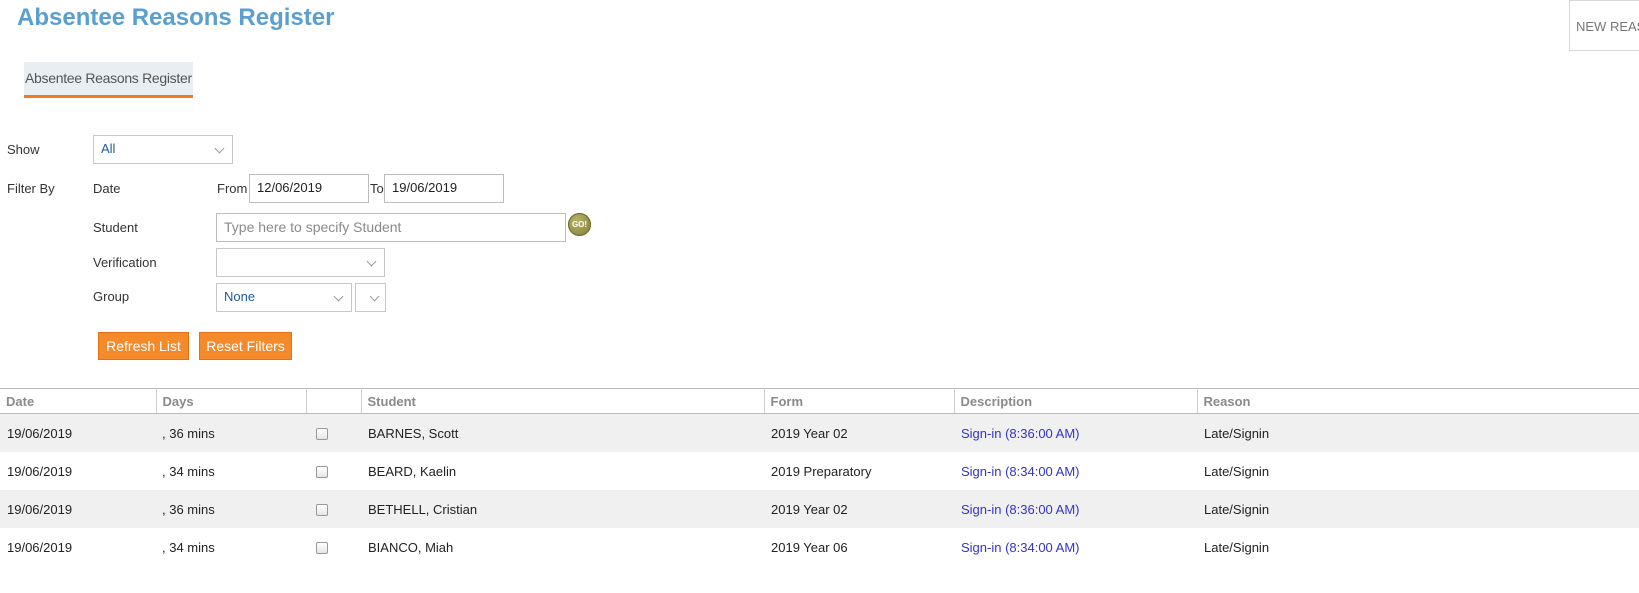 The height and width of the screenshot is (593, 1639). Describe the element at coordinates (411, 547) in the screenshot. I see `cell-student: BIANCO, Miah` at that location.